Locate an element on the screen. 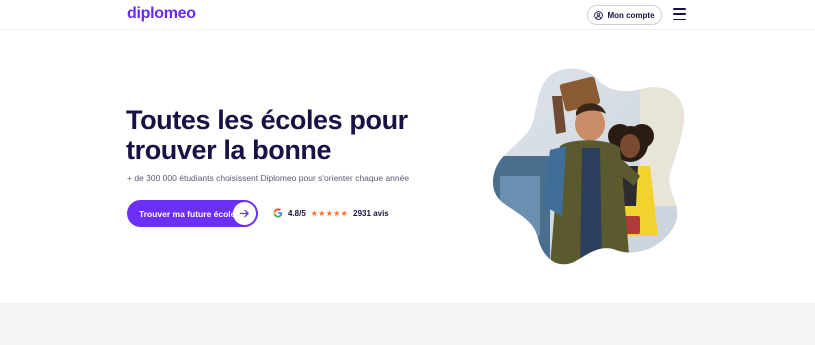  account-button-label: Mon compte is located at coordinates (631, 15).